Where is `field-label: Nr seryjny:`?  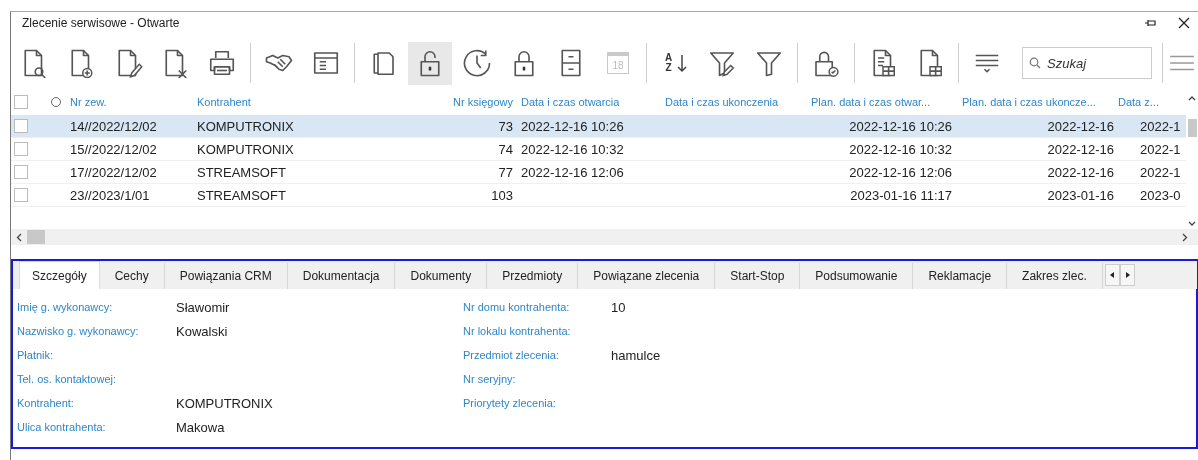
field-label: Nr seryjny: is located at coordinates (490, 379).